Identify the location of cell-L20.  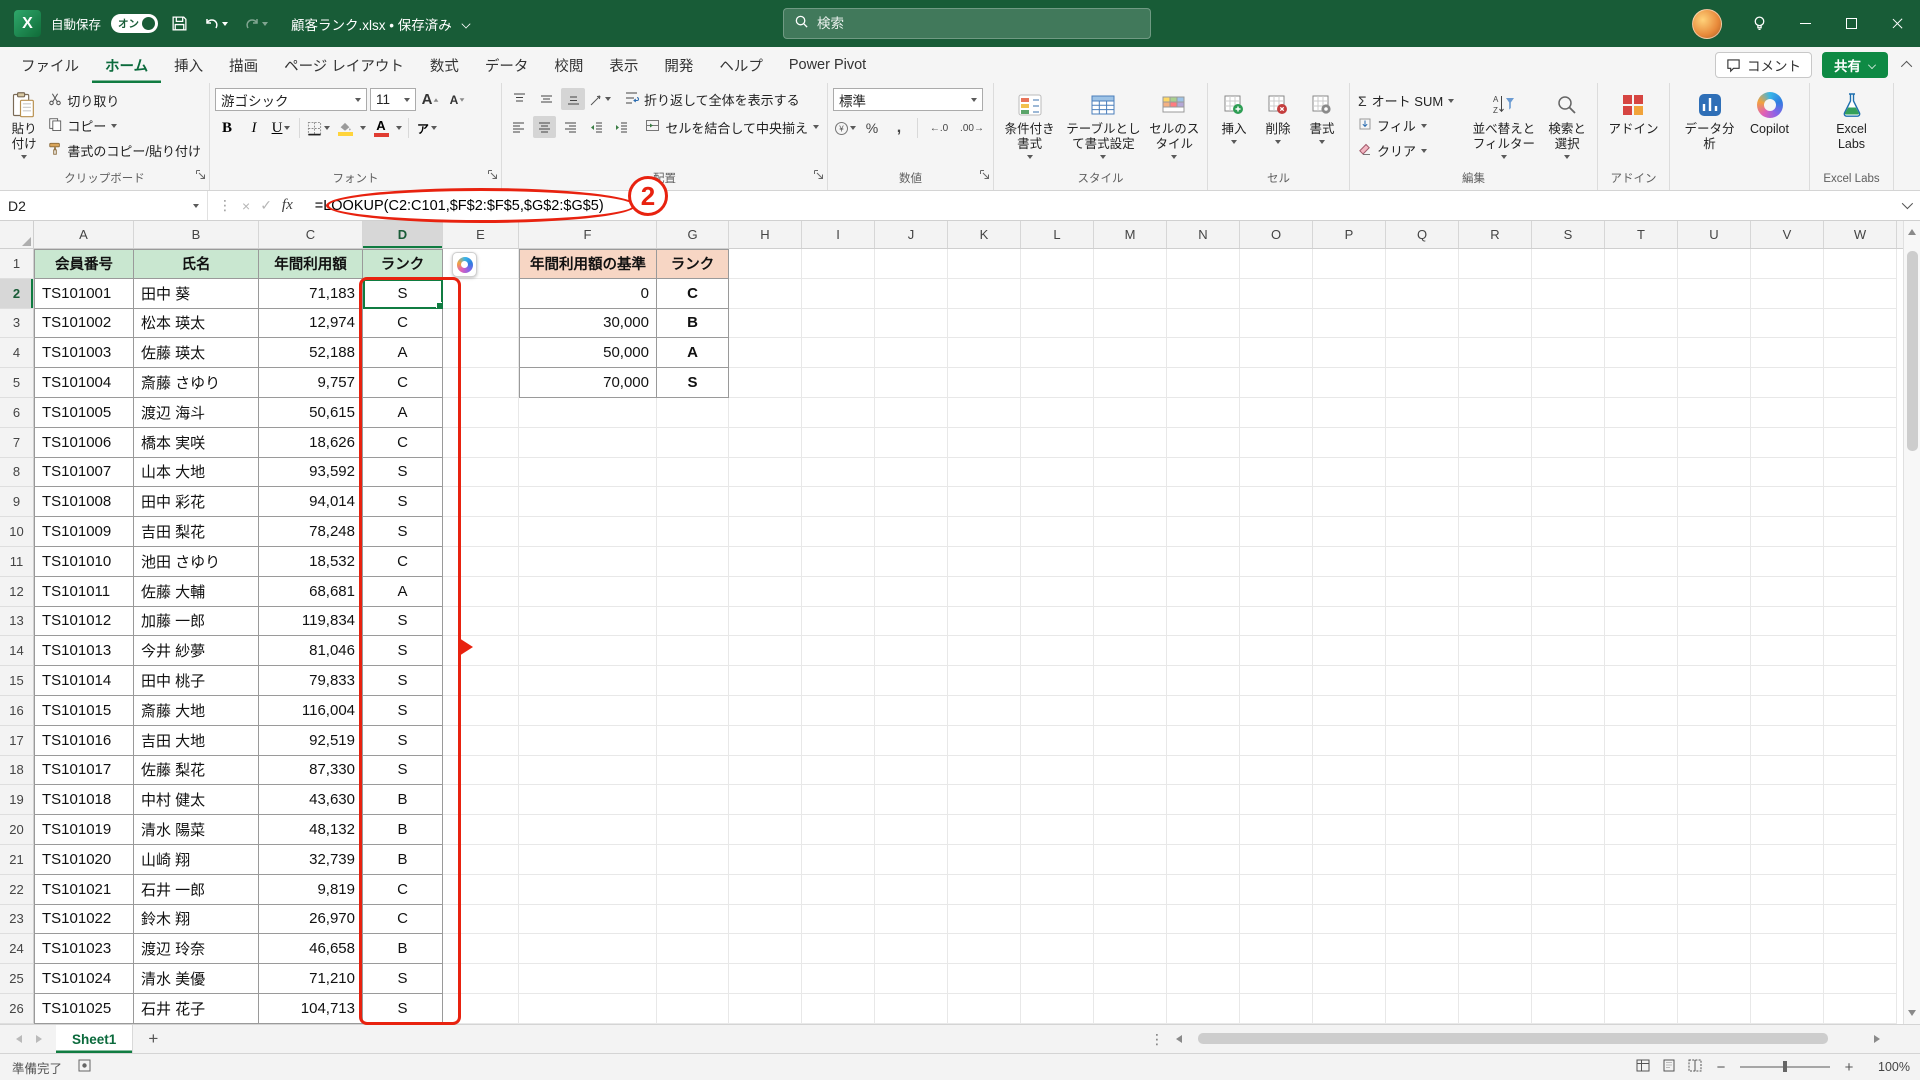
(1057, 830).